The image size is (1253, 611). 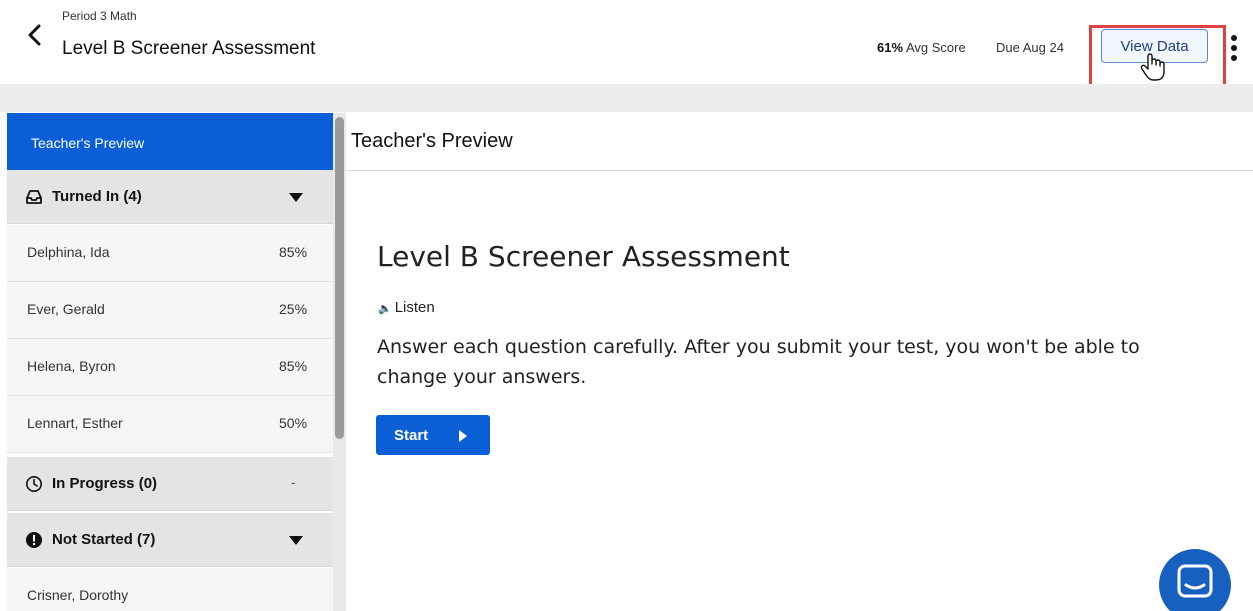 I want to click on back-arrow-icon, so click(x=35, y=35).